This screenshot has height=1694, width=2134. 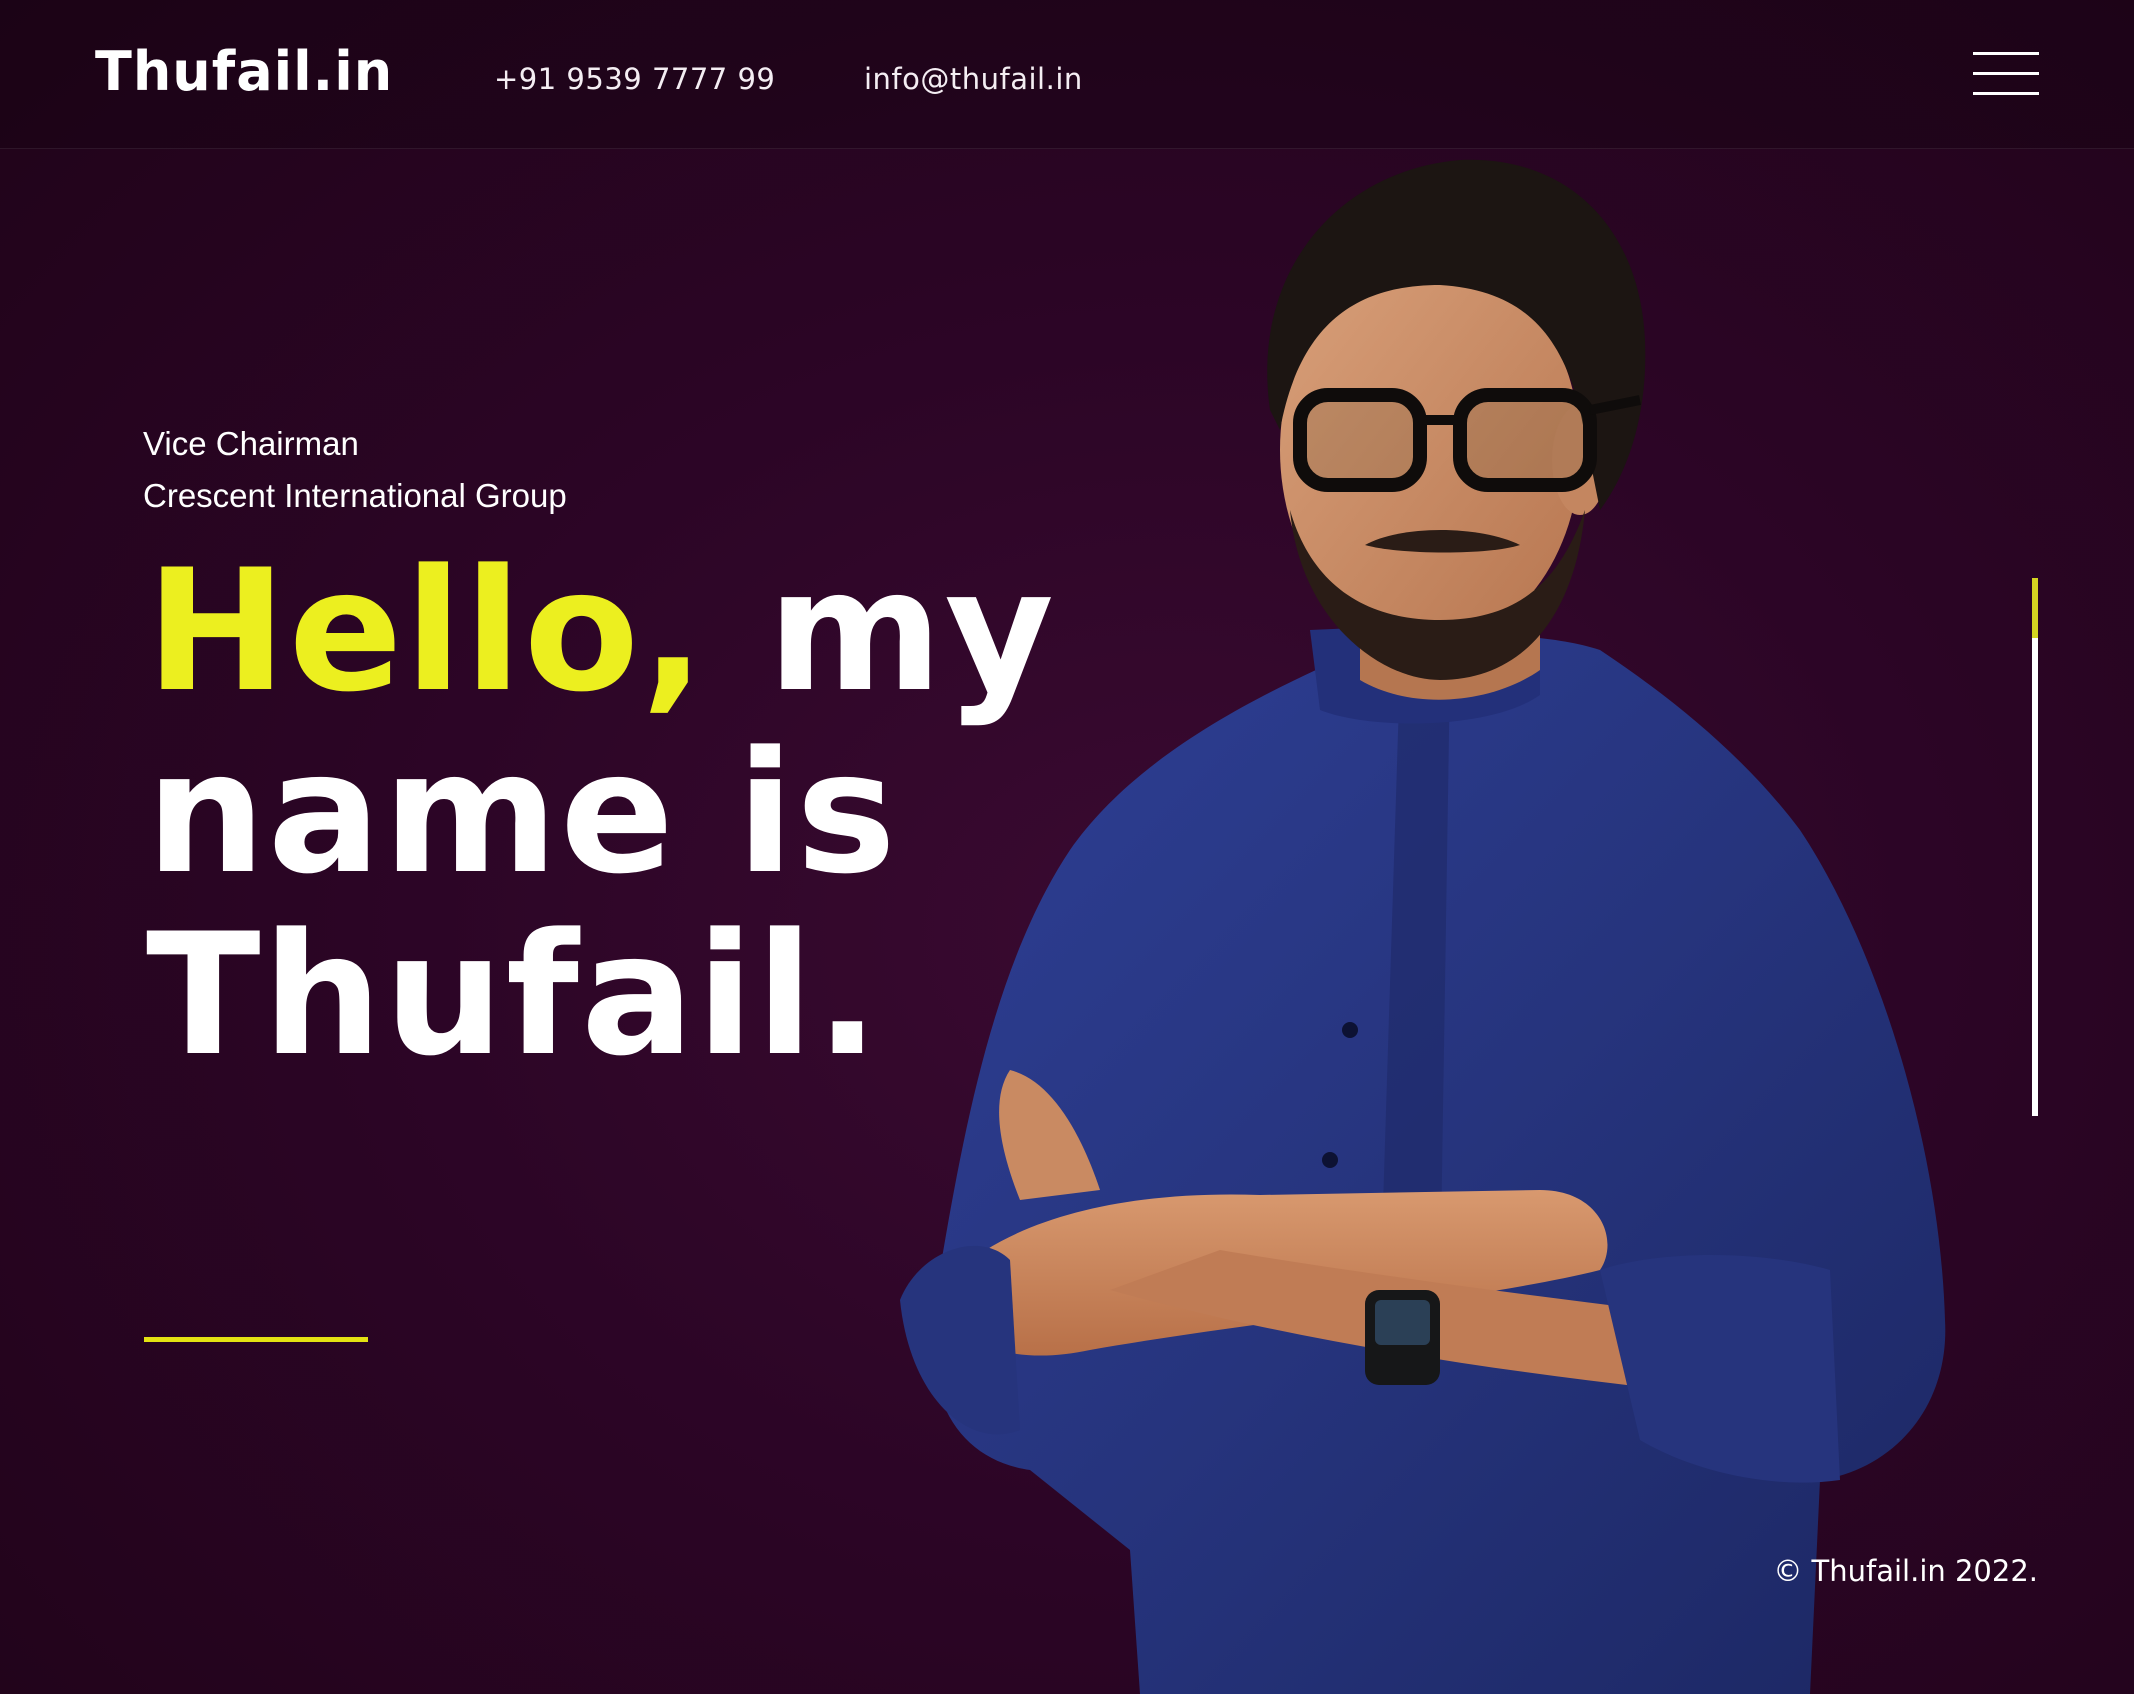 What do you see at coordinates (973, 79) in the screenshot?
I see `email-link: info@thufail.in` at bounding box center [973, 79].